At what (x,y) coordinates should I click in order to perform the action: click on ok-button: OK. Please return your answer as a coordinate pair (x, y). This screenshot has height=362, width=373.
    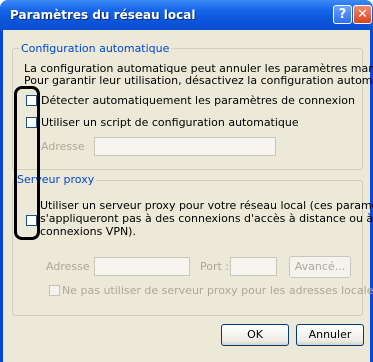
    Looking at the image, I should click on (255, 335).